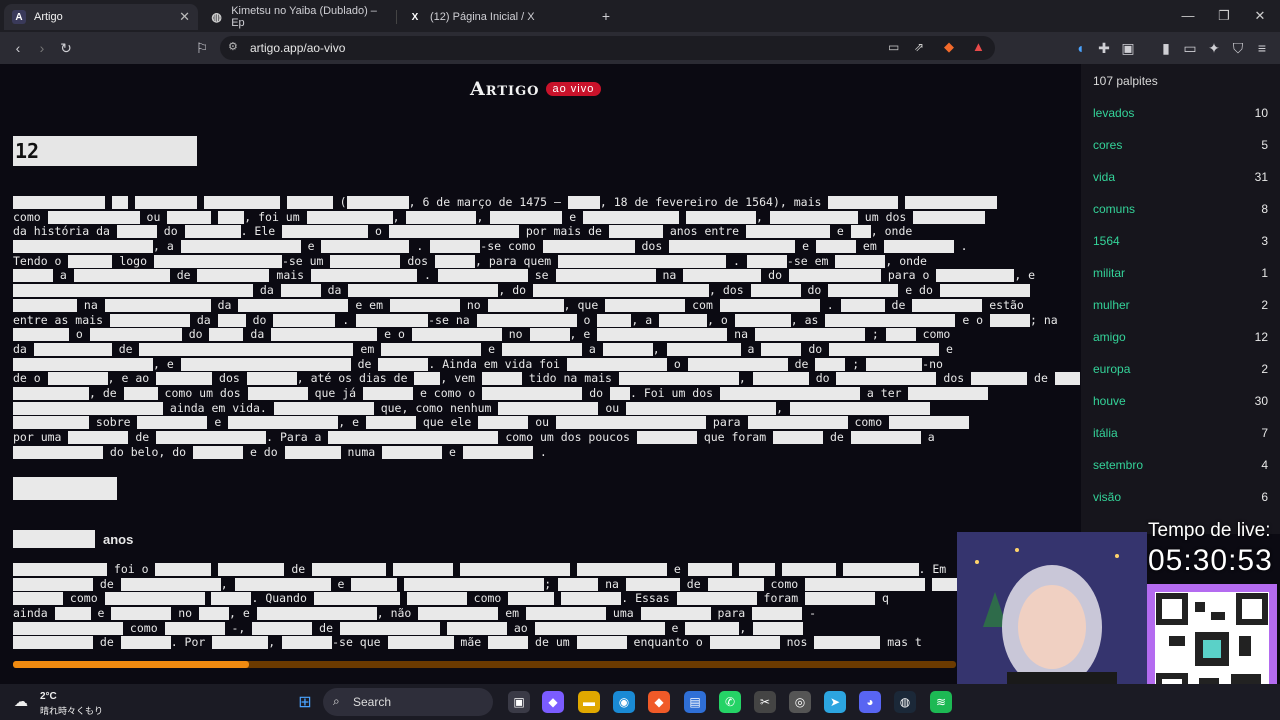  I want to click on whatsapp-icon: ✆, so click(730, 702).